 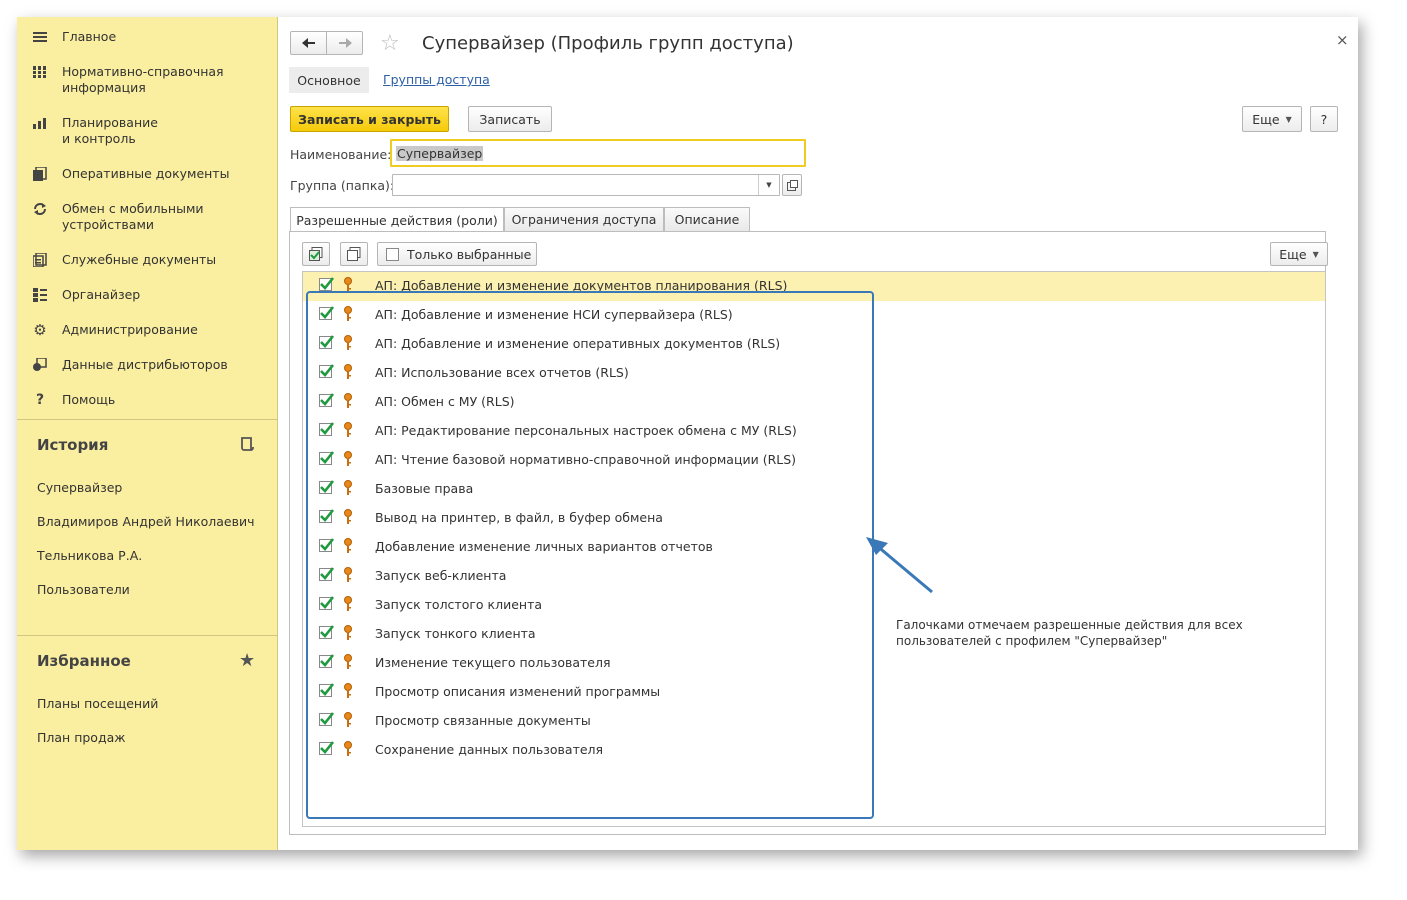 I want to click on more-button: Еще ▼, so click(x=1272, y=119).